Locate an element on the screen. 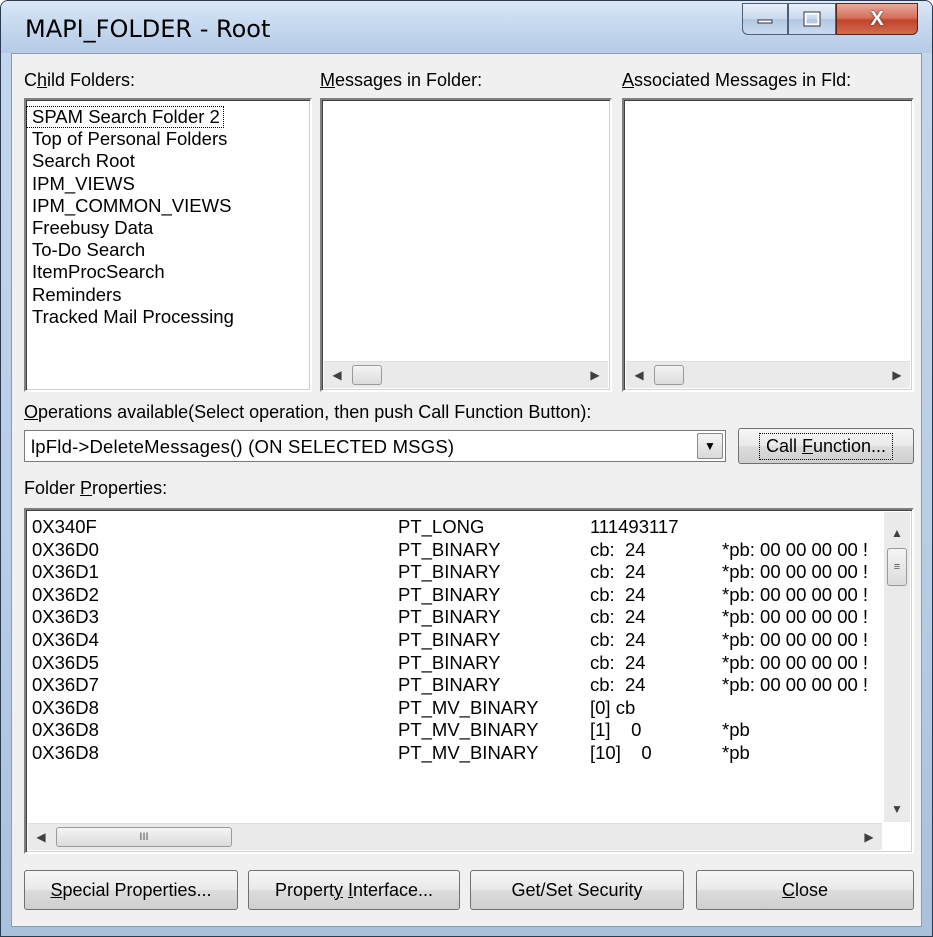  maximize-button is located at coordinates (812, 19).